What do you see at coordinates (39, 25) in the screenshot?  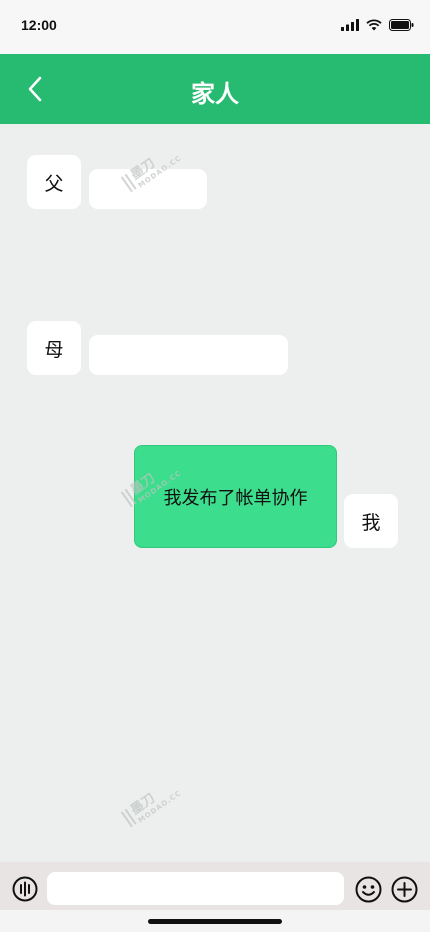 I see `status-time: 12:00` at bounding box center [39, 25].